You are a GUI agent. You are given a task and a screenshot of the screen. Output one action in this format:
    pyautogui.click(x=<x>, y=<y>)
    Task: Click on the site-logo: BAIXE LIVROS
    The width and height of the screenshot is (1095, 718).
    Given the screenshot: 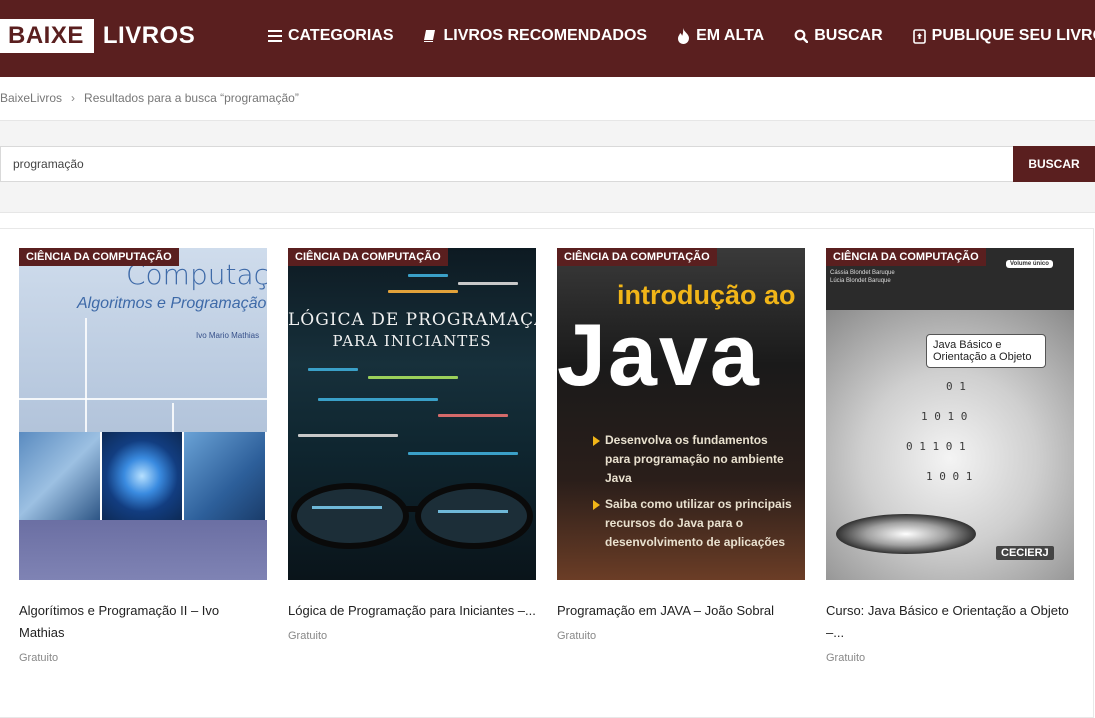 What is the action you would take?
    pyautogui.click(x=97, y=36)
    